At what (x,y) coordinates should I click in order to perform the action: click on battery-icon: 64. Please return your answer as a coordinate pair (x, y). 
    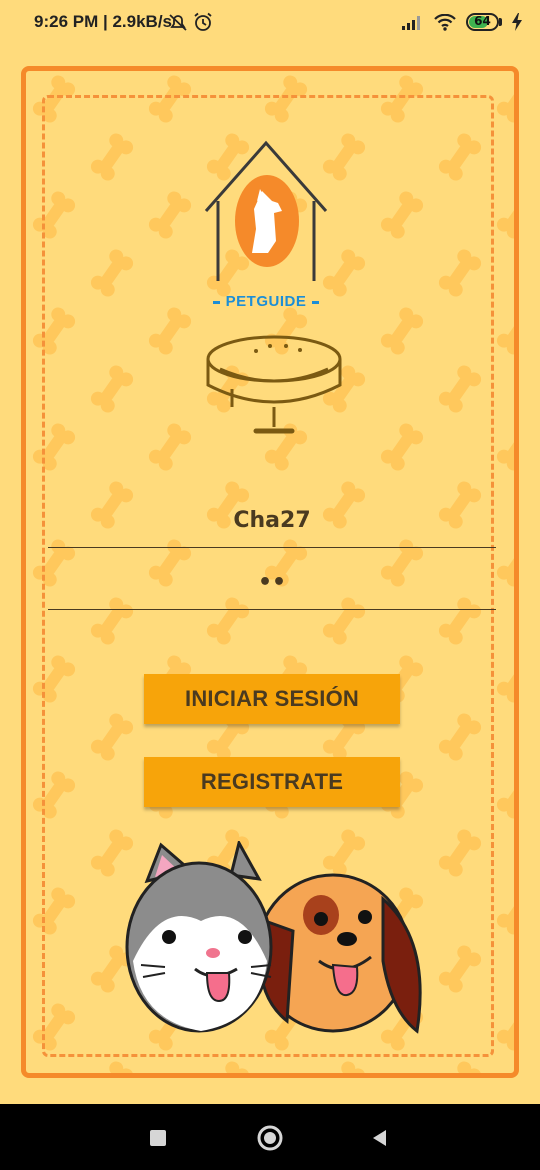
    Looking at the image, I should click on (484, 22).